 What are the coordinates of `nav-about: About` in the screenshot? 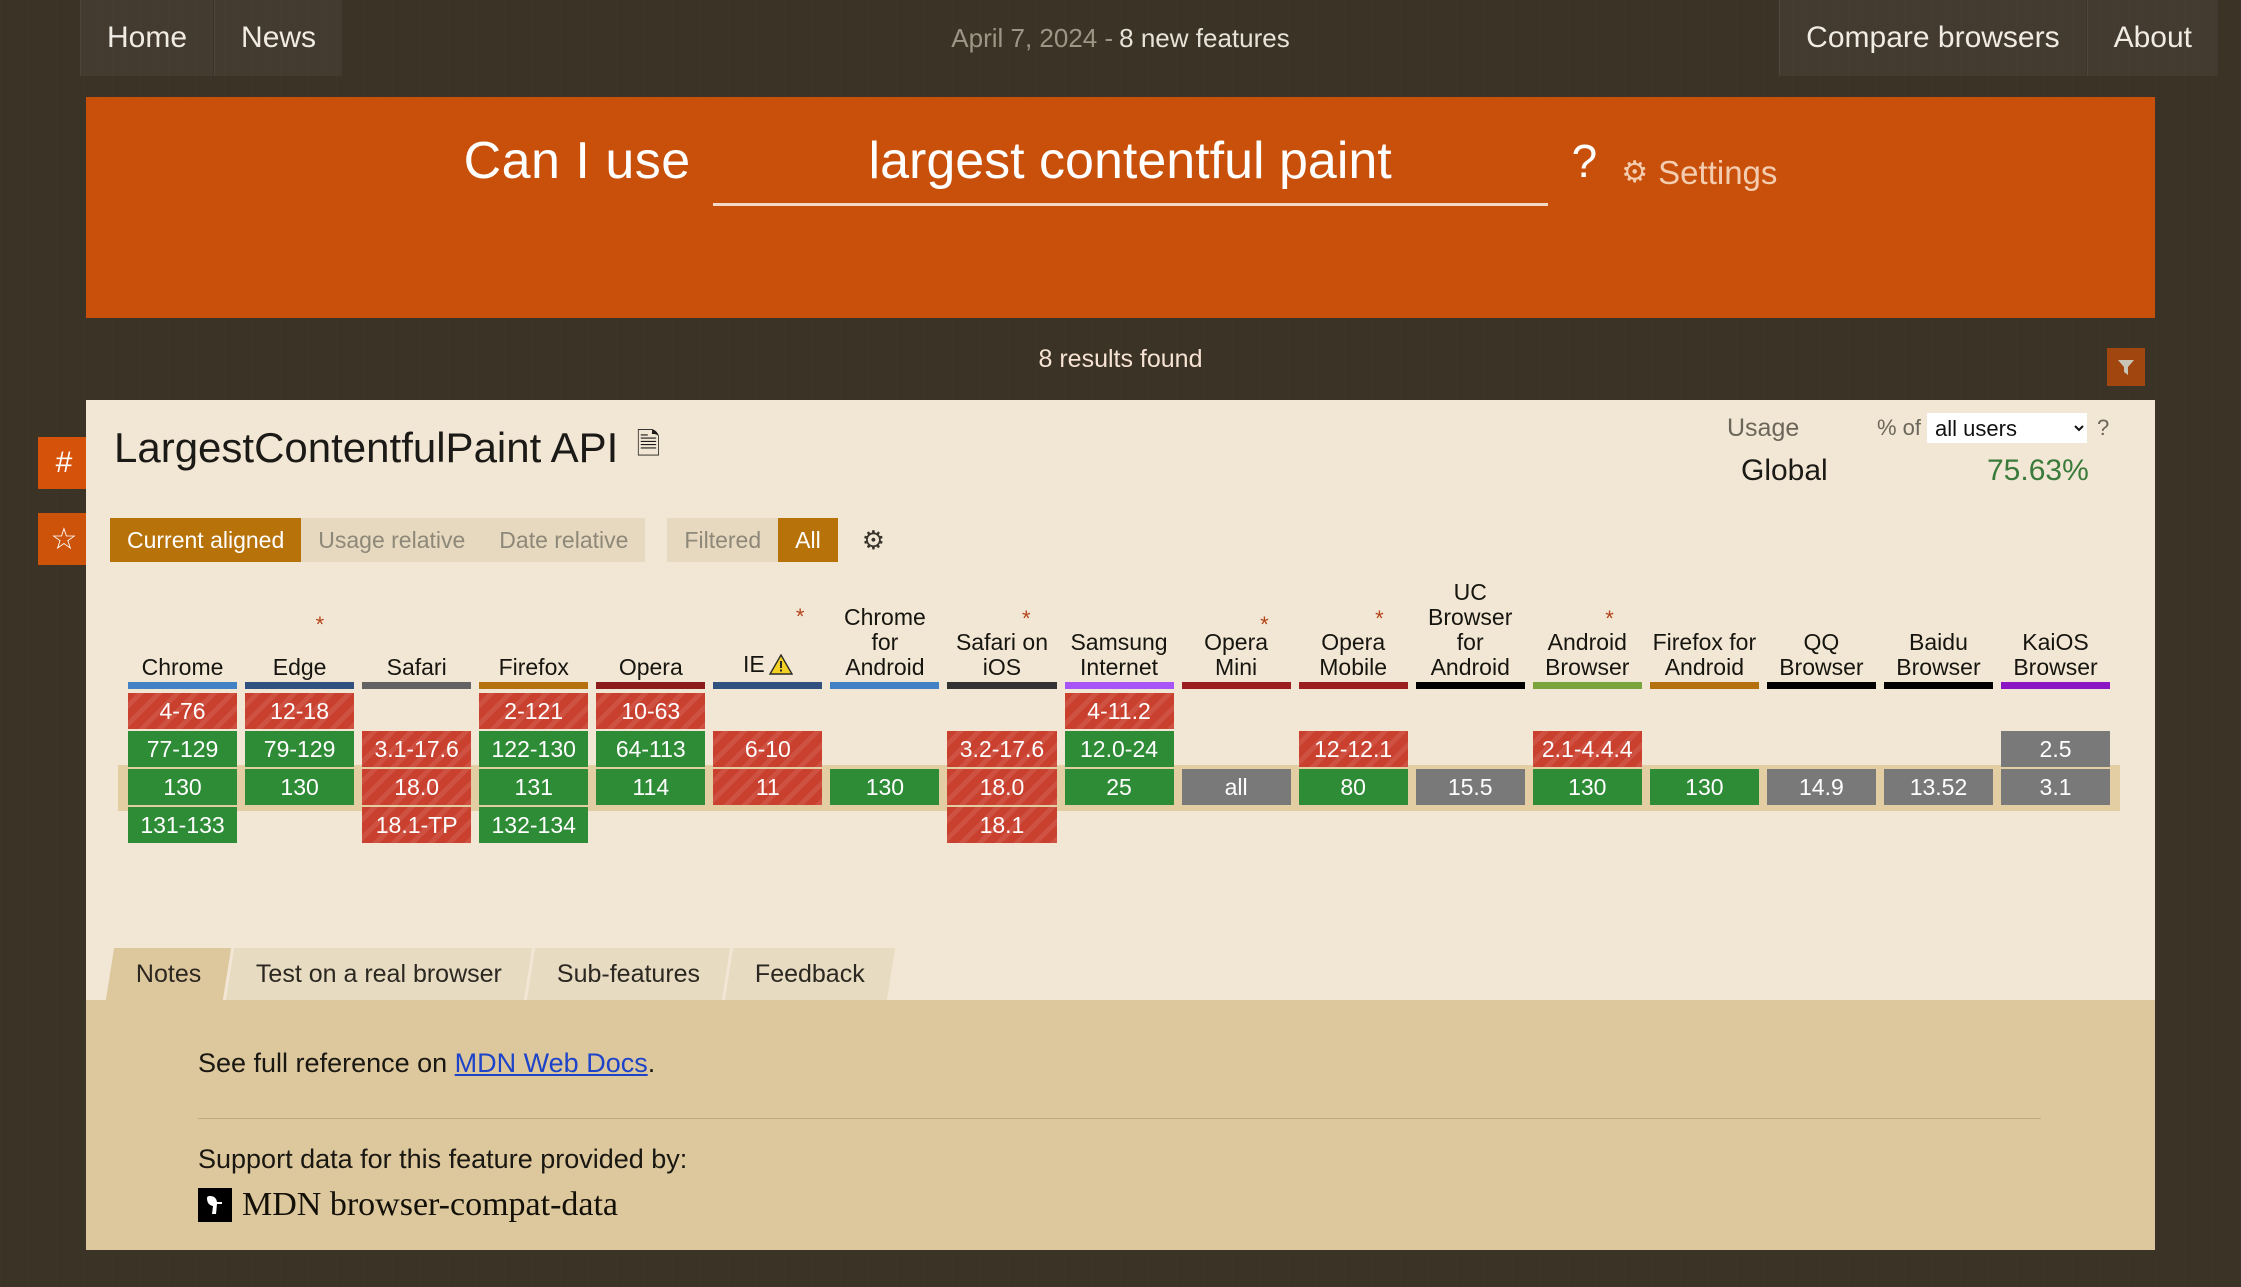 It's located at (2152, 38).